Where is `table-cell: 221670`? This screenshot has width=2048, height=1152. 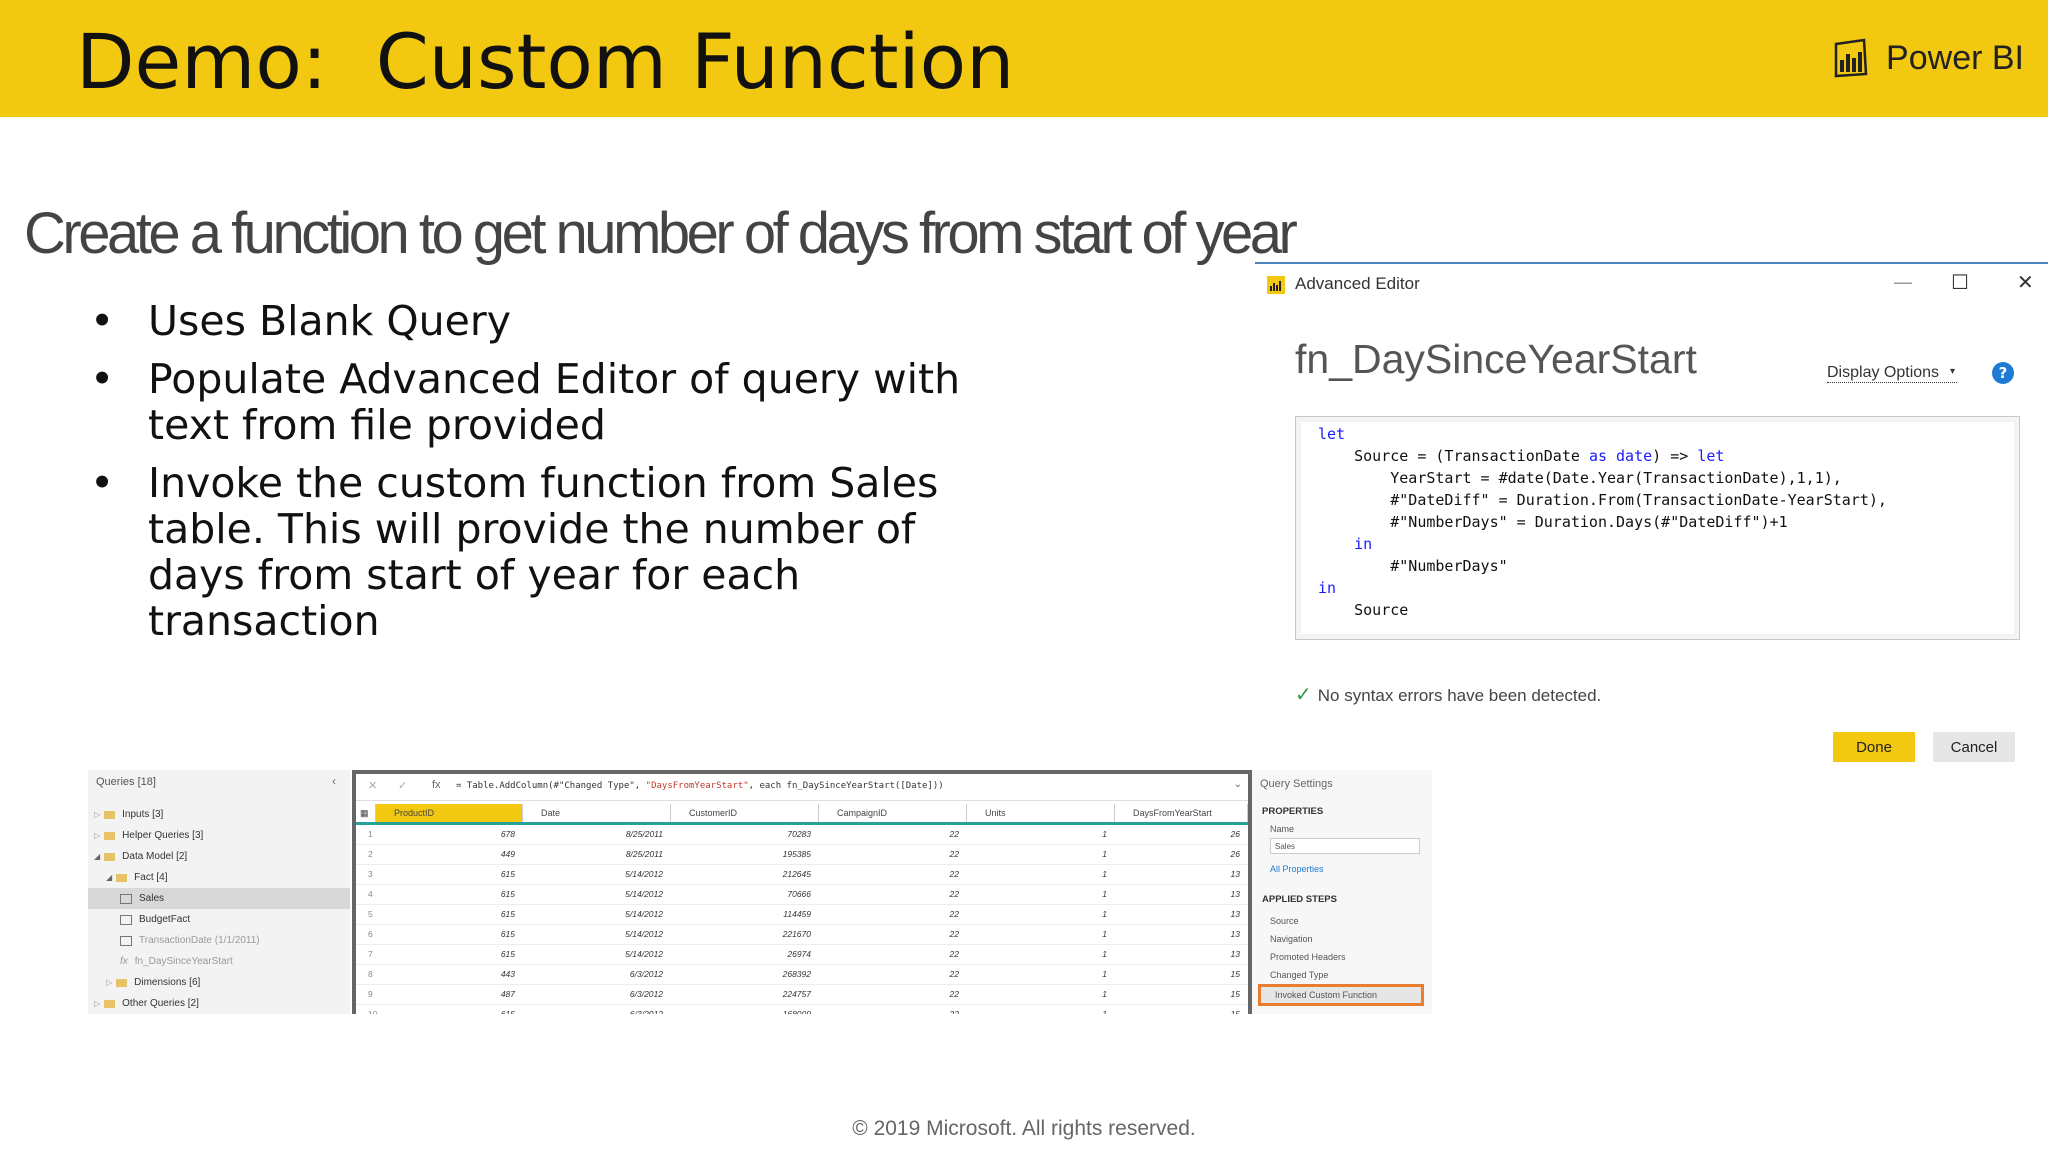 table-cell: 221670 is located at coordinates (745, 934).